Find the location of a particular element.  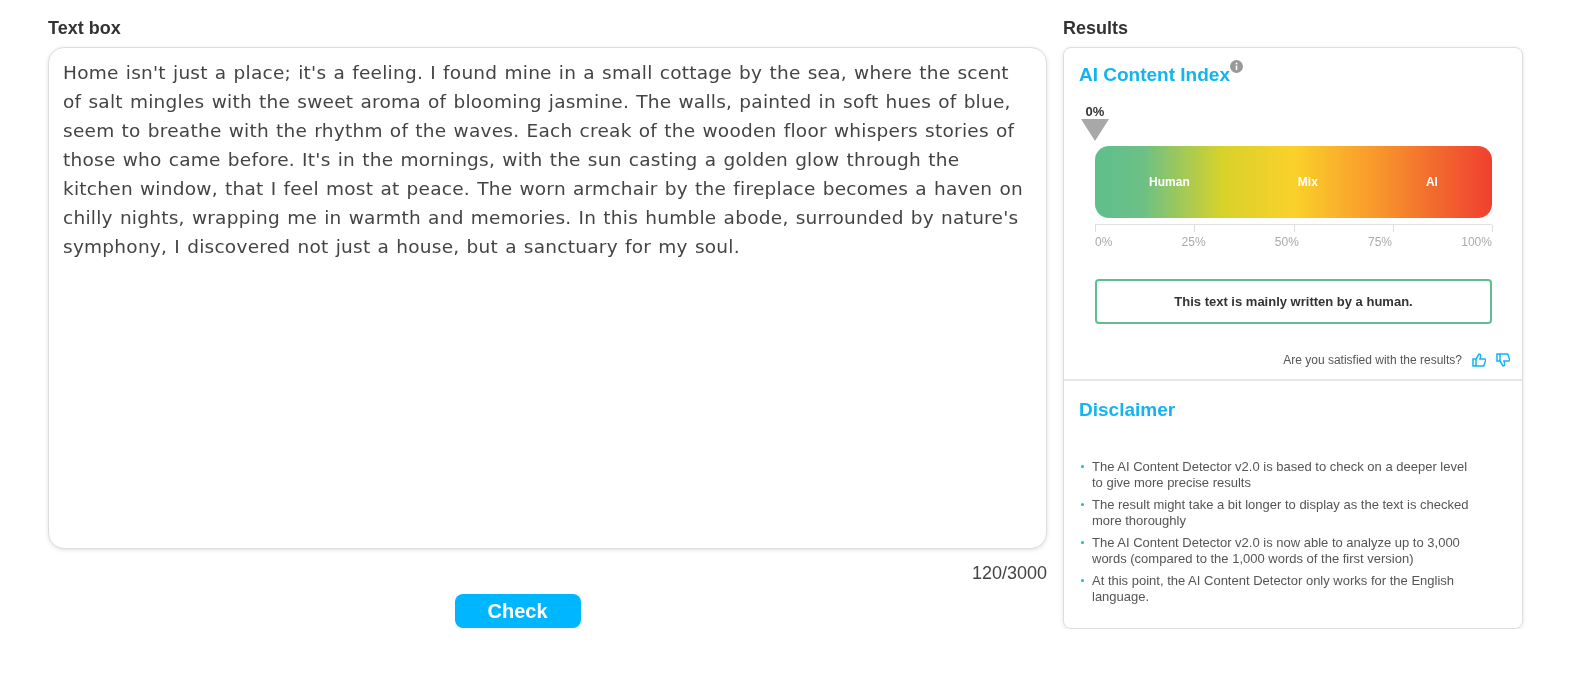

panel-title: Disclaimer is located at coordinates (1127, 410).